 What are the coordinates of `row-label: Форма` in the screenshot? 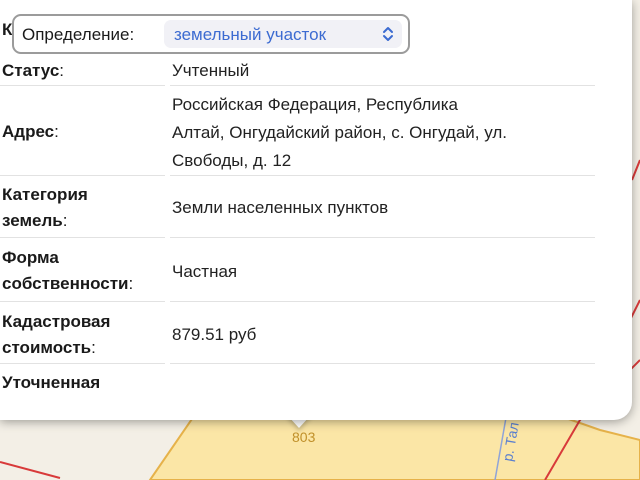 It's located at (30, 257).